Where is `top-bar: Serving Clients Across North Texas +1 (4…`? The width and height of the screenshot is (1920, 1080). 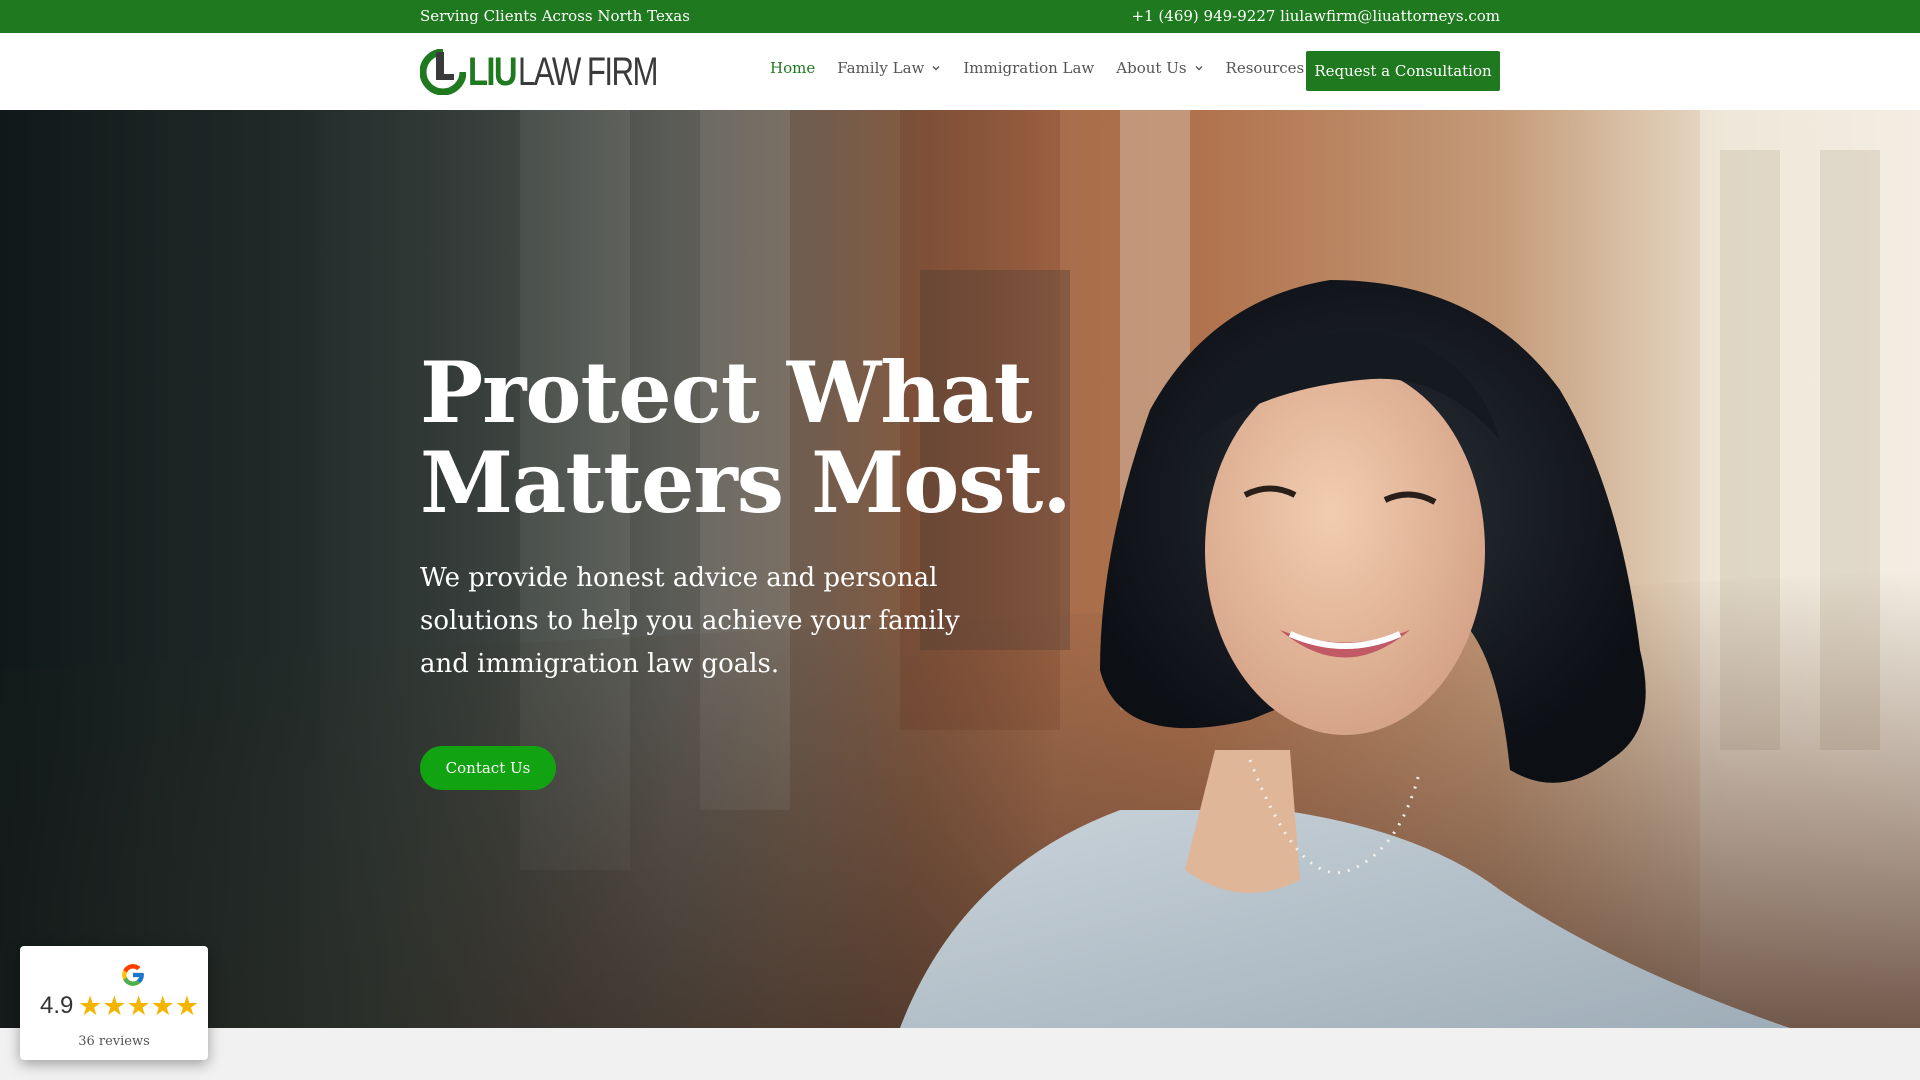 top-bar: Serving Clients Across North Texas +1 (4… is located at coordinates (960, 16).